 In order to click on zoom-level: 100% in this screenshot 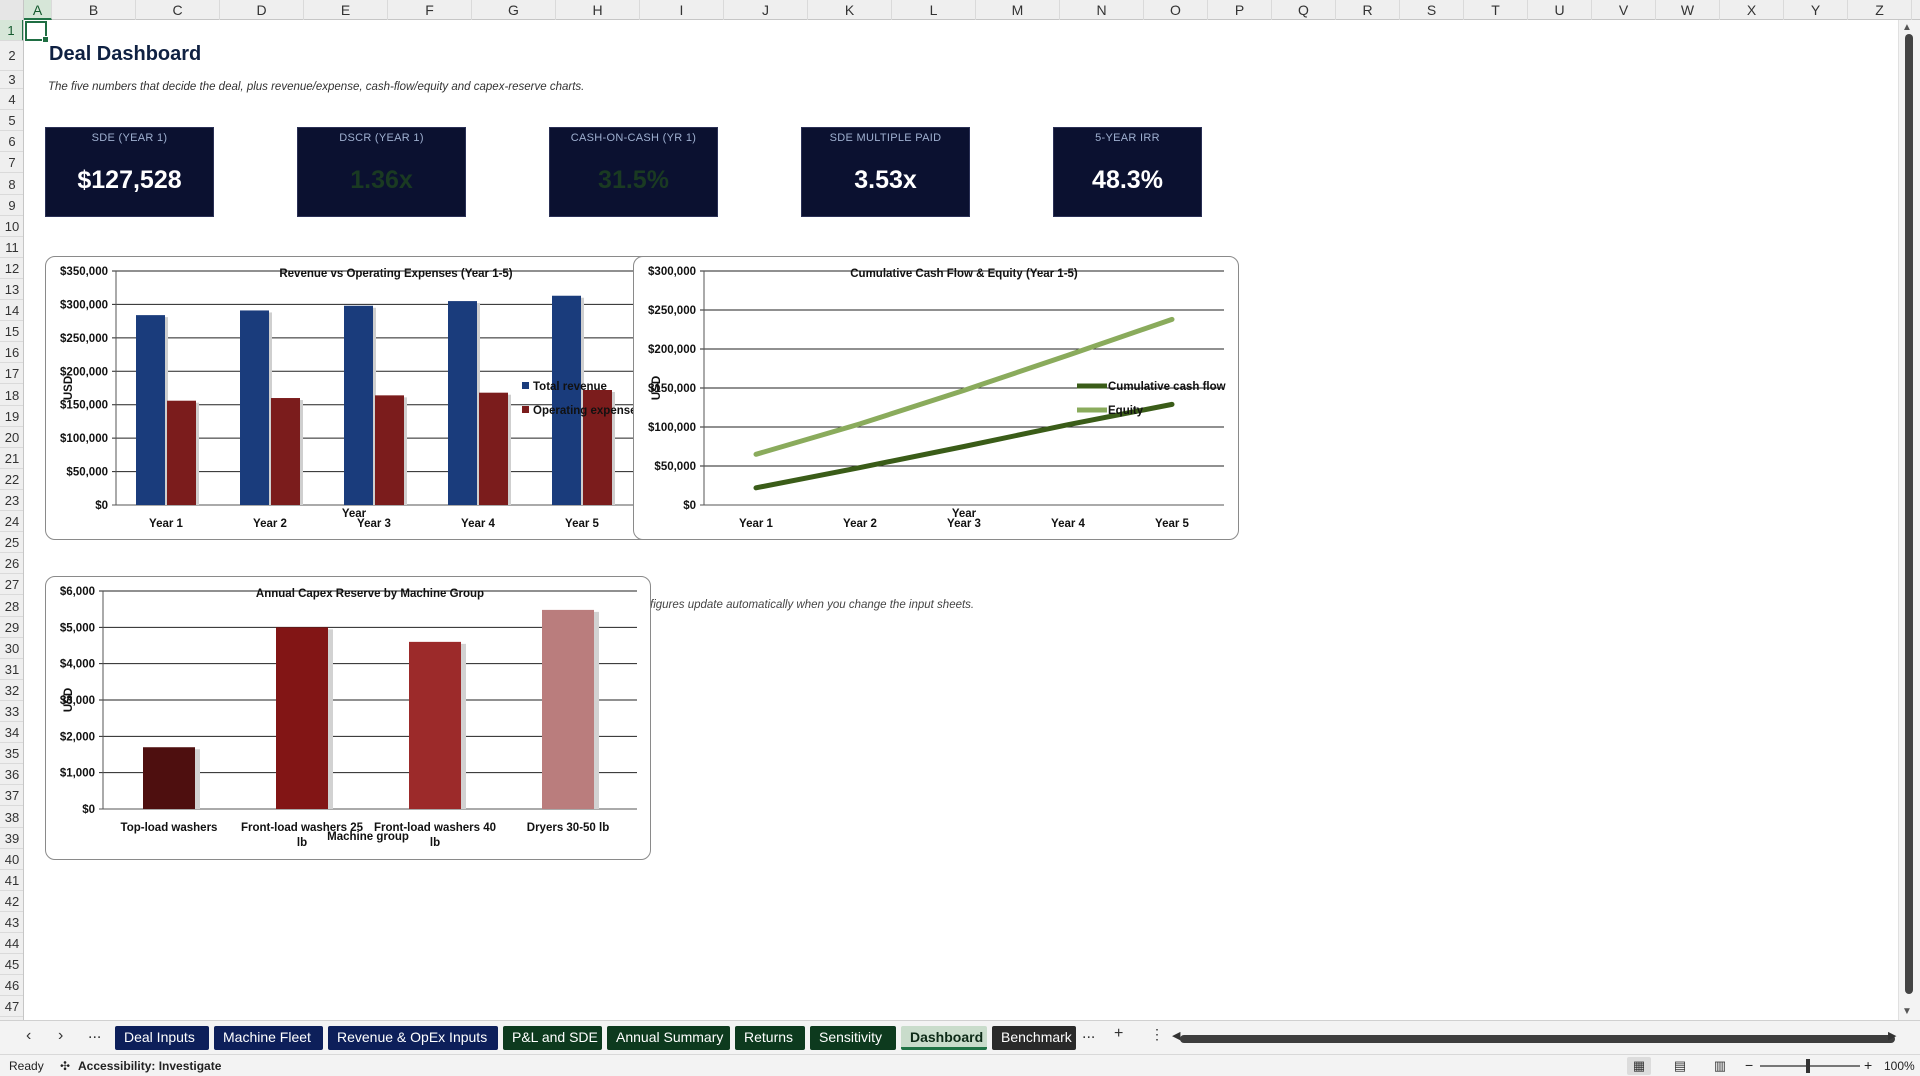, I will do `click(1899, 1066)`.